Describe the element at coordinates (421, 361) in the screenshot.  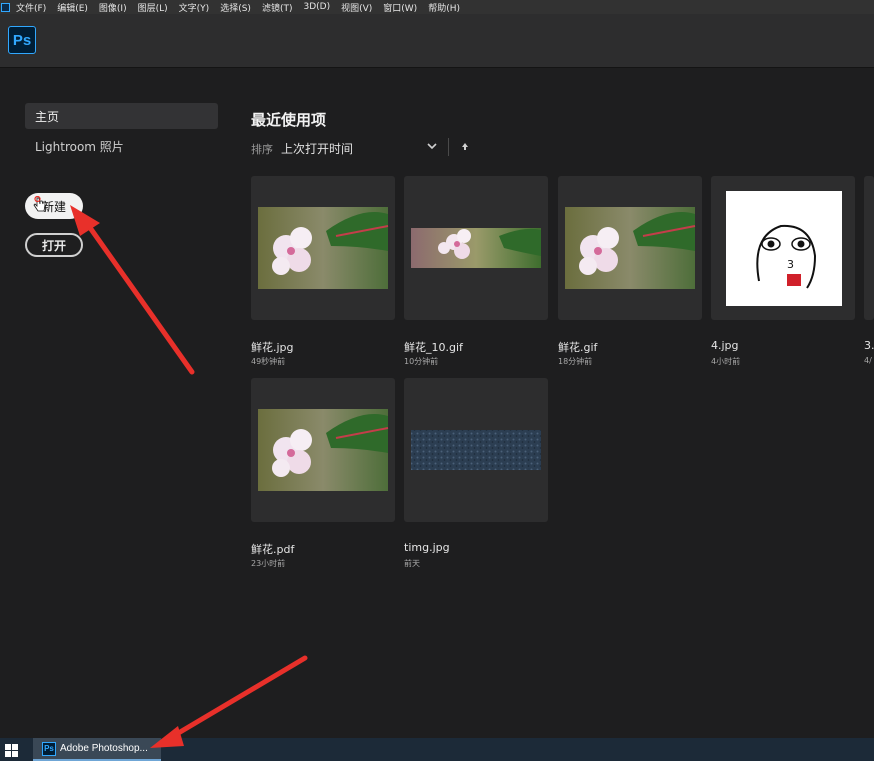
I see `file-time: 10分钟前` at that location.